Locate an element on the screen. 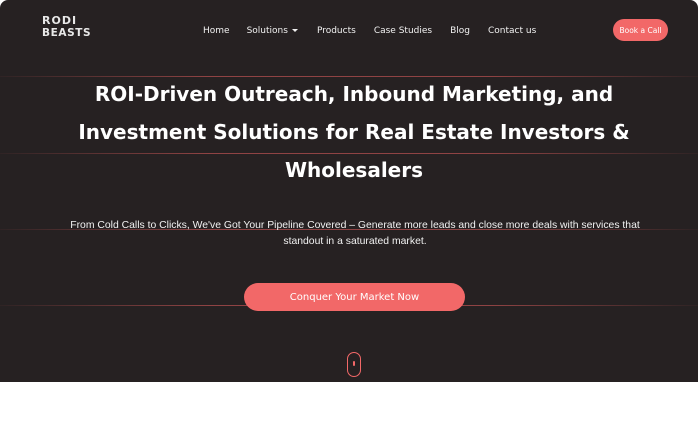 The image size is (698, 423). nav-home: Home is located at coordinates (216, 30).